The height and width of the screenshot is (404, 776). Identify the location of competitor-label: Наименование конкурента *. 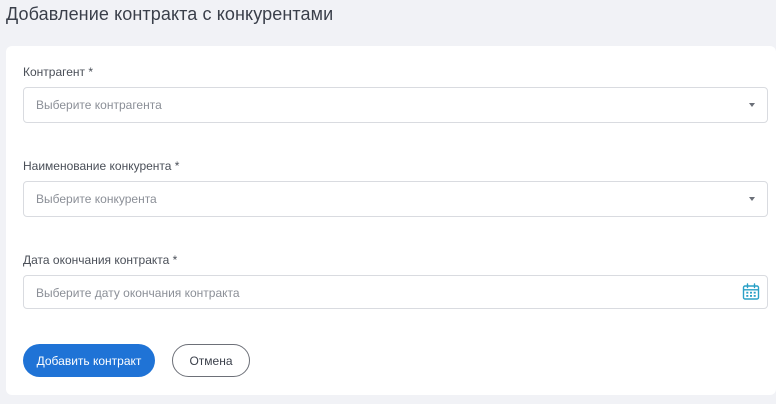
(101, 166).